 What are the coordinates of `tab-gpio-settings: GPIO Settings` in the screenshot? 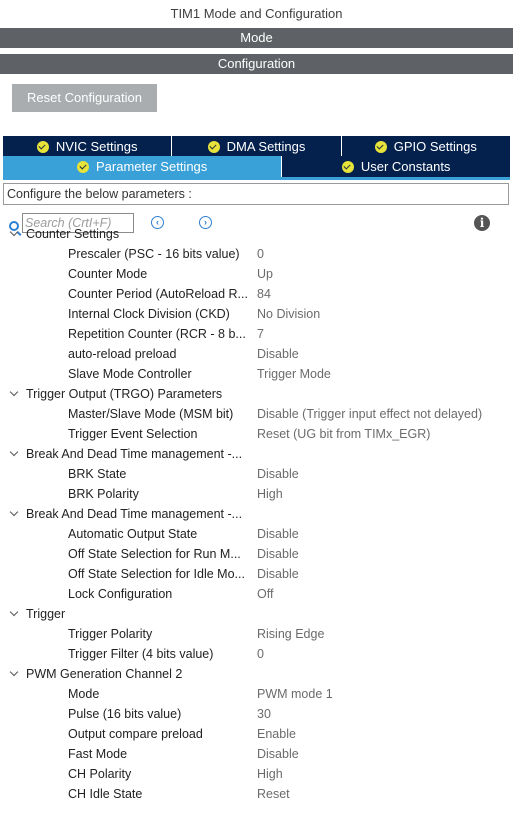 It's located at (425, 146).